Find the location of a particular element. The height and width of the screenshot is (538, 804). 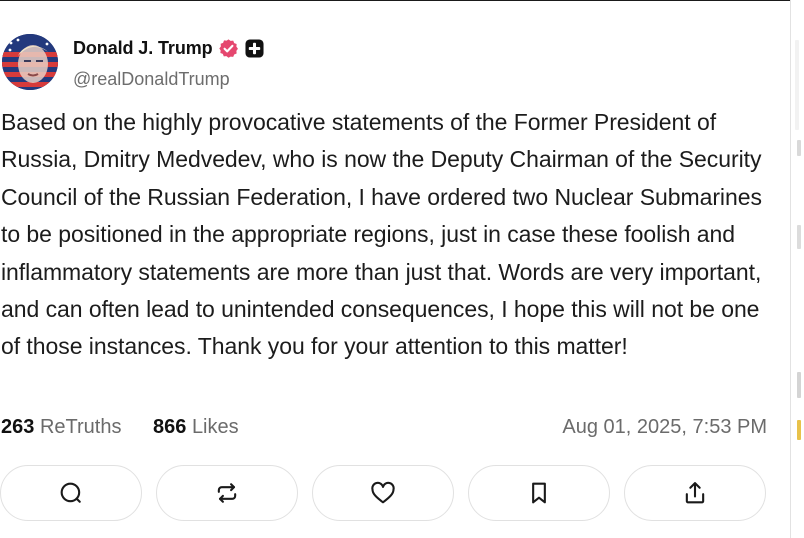

comment-icon is located at coordinates (70, 492).